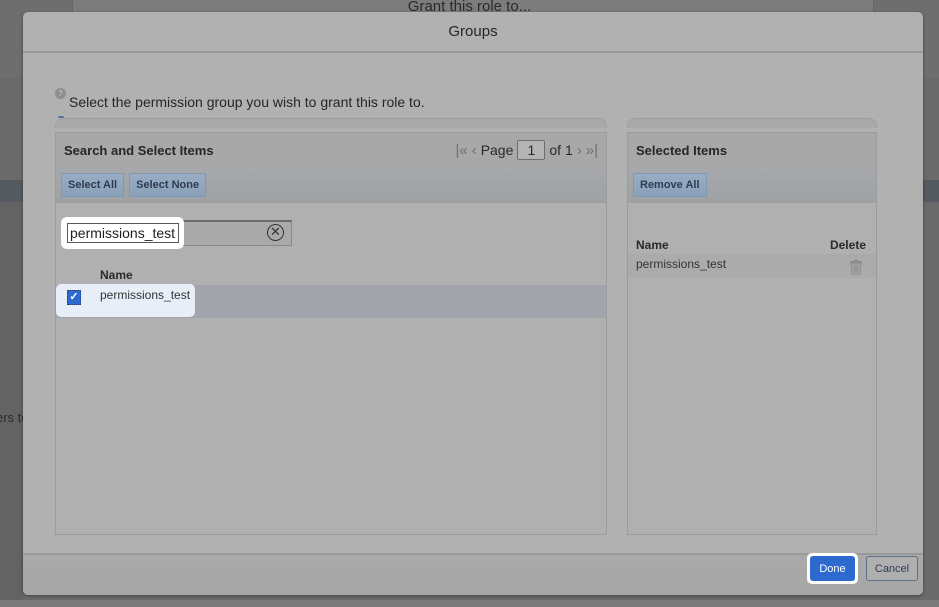  Describe the element at coordinates (579, 150) in the screenshot. I see `next-page-icon: ›` at that location.